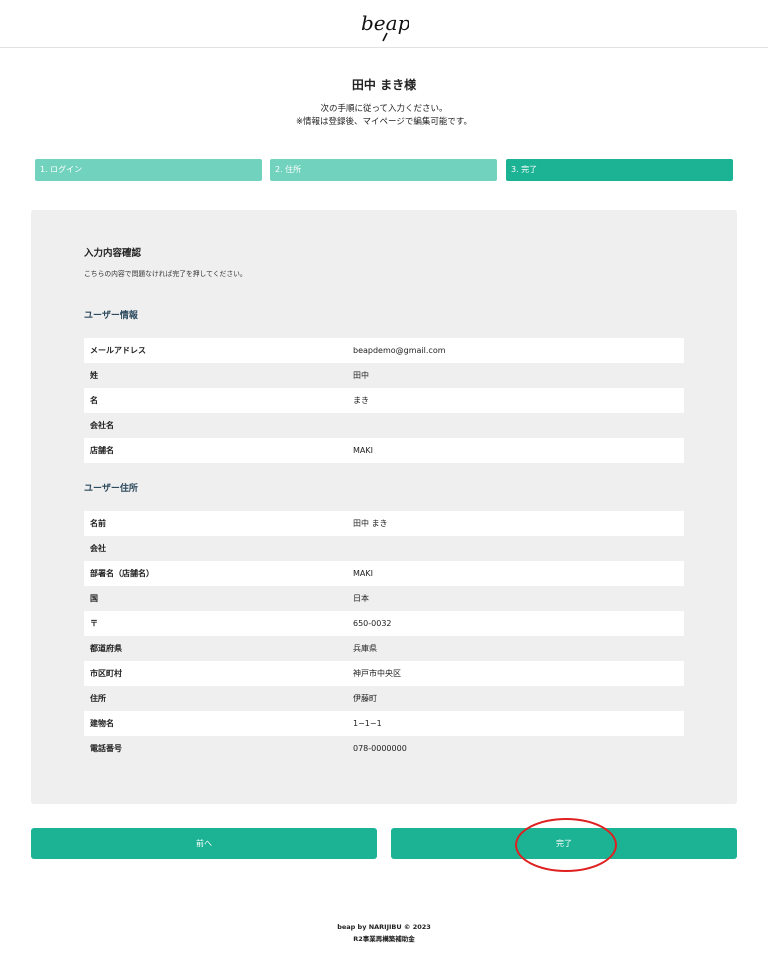  I want to click on row-value: 神戸市中央区, so click(377, 673).